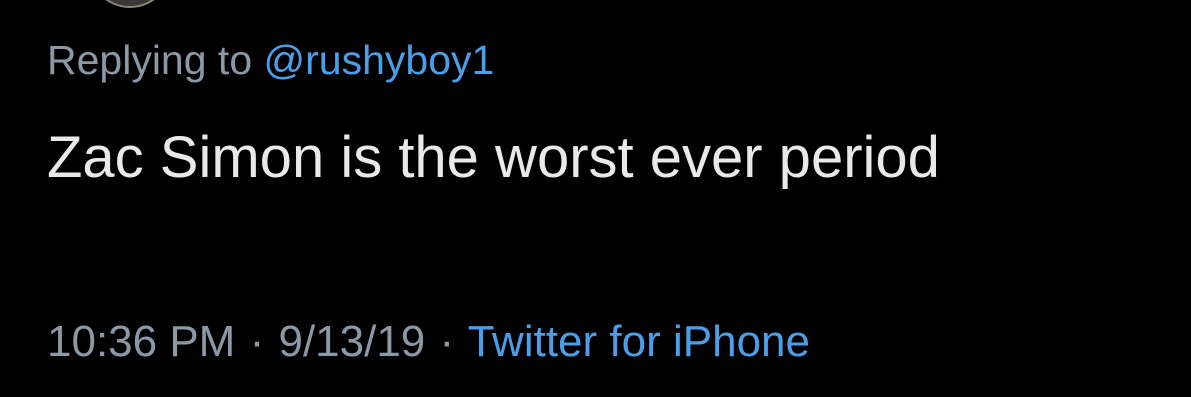 The width and height of the screenshot is (1191, 397). Describe the element at coordinates (351, 341) in the screenshot. I see `tweet-date: 9/13/19` at that location.